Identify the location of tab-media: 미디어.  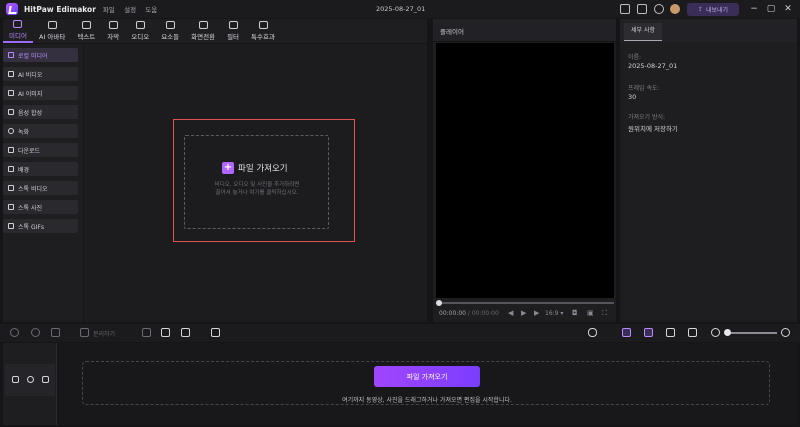
(18, 31).